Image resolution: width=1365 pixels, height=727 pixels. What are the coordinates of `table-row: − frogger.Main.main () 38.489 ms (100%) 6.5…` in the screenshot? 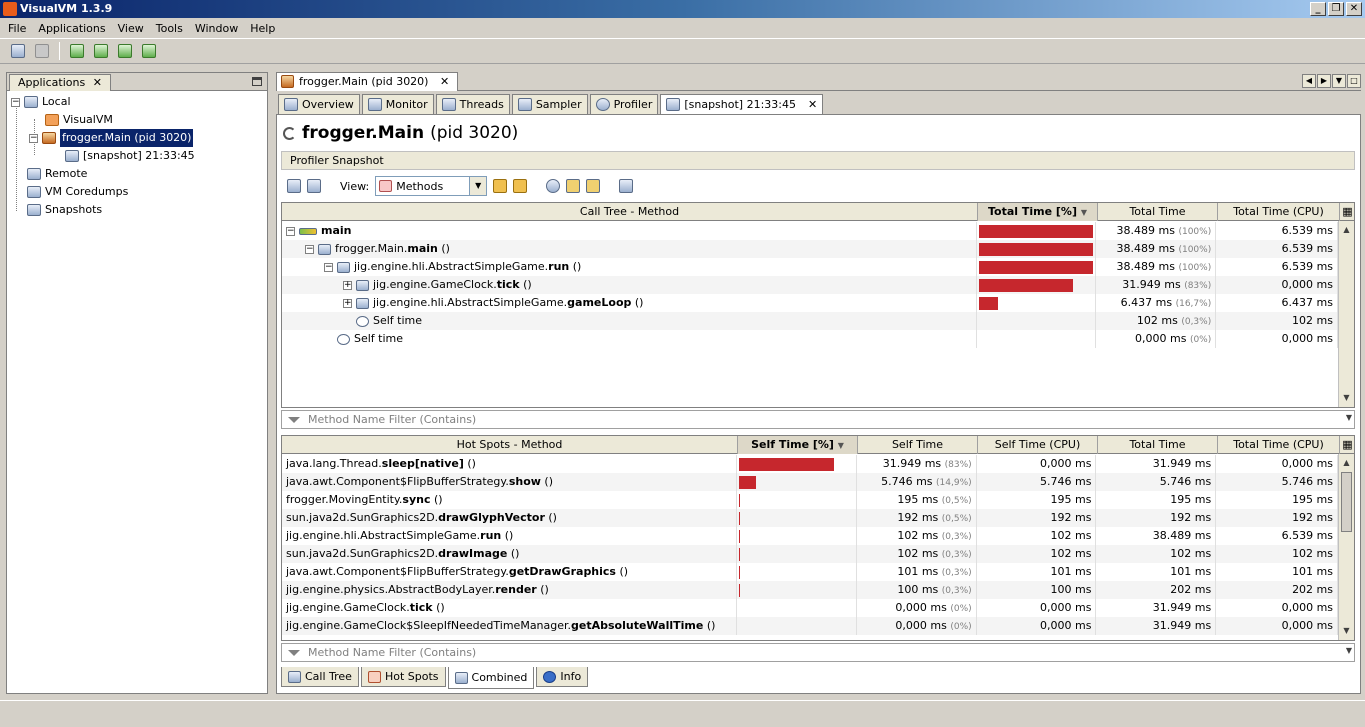 It's located at (810, 249).